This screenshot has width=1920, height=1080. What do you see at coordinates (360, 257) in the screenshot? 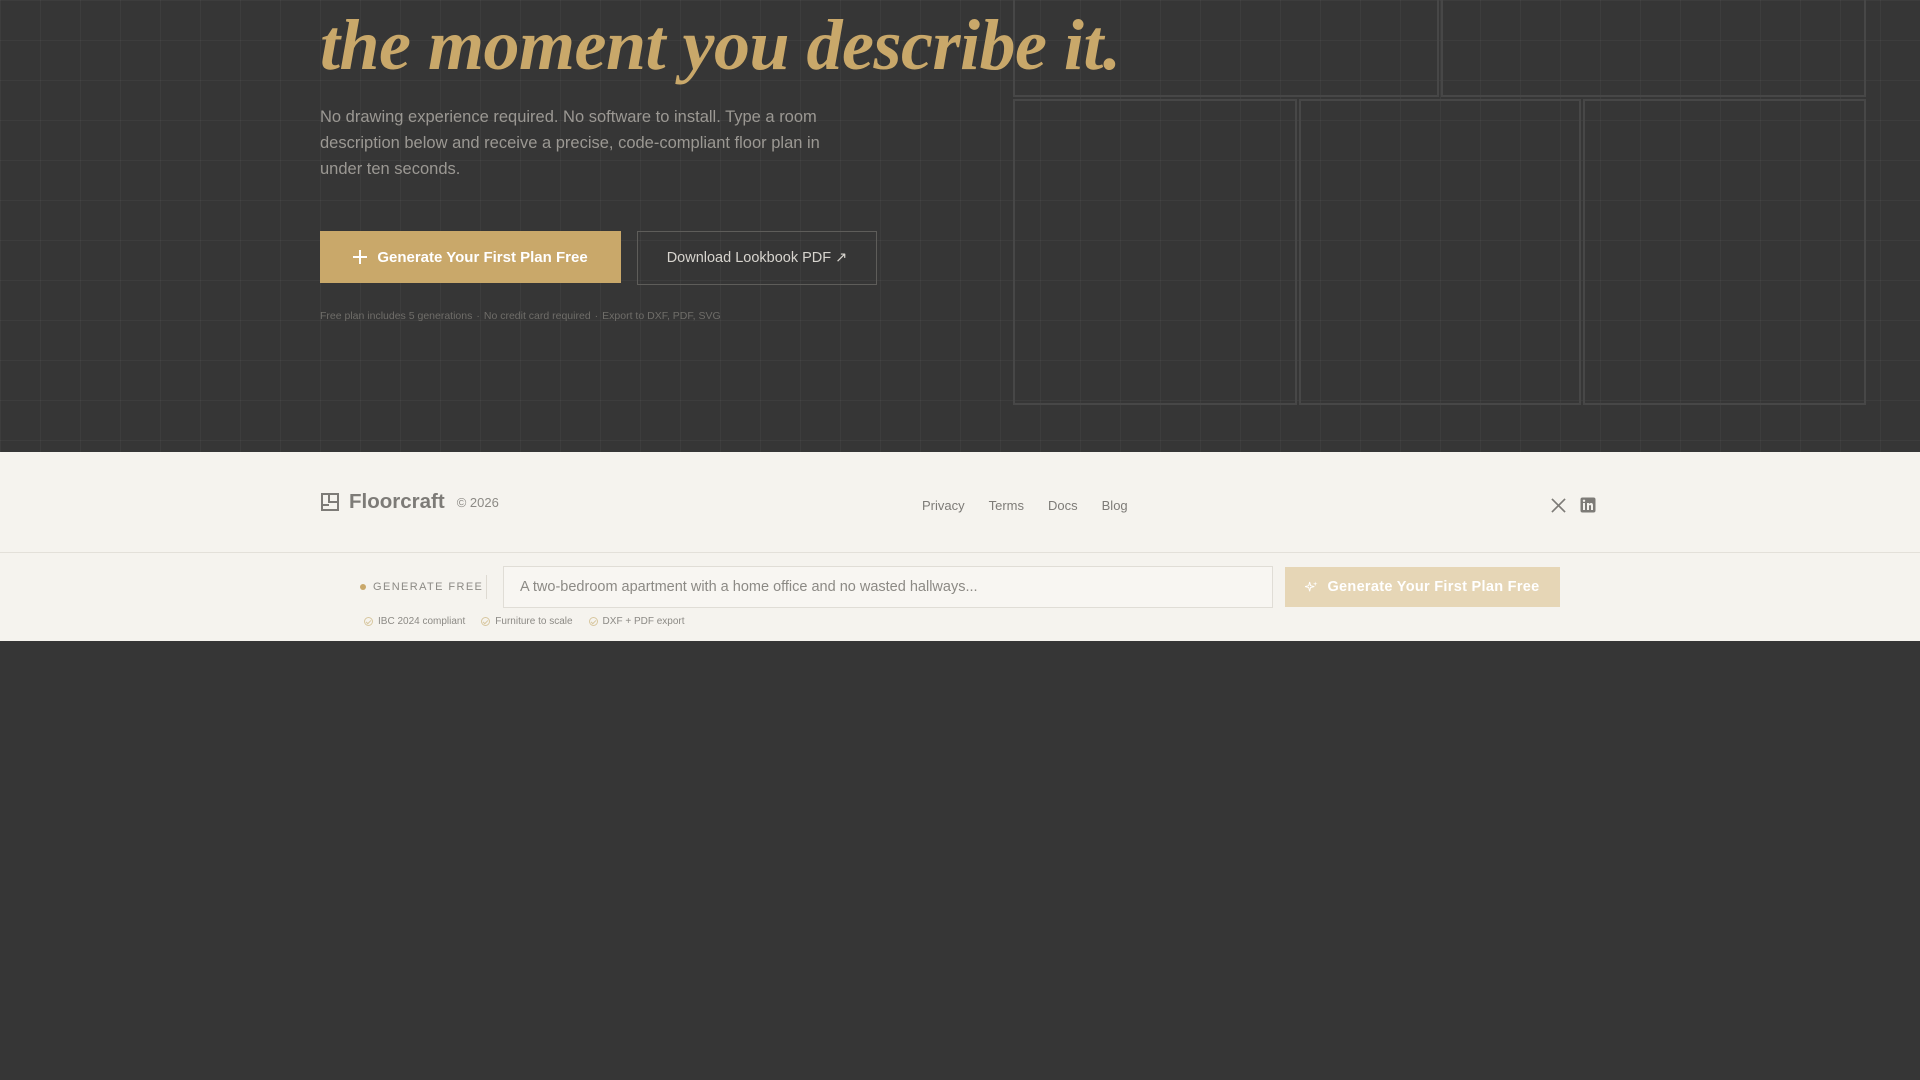
I see `plus-icon` at bounding box center [360, 257].